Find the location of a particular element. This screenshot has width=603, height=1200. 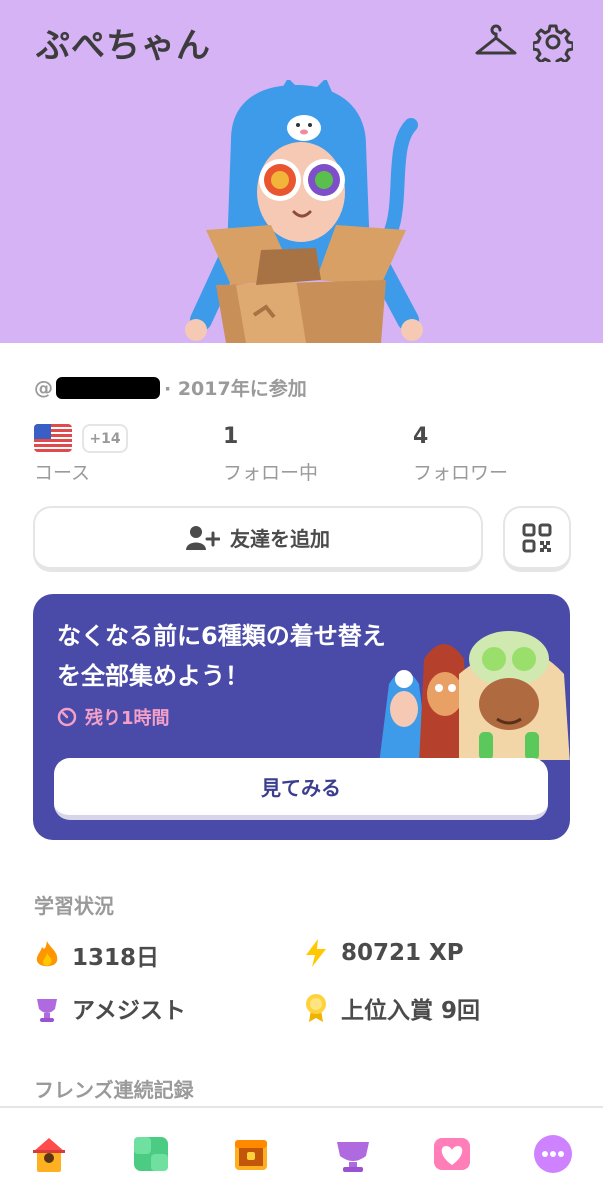

league-shield-icon is located at coordinates (353, 1154).